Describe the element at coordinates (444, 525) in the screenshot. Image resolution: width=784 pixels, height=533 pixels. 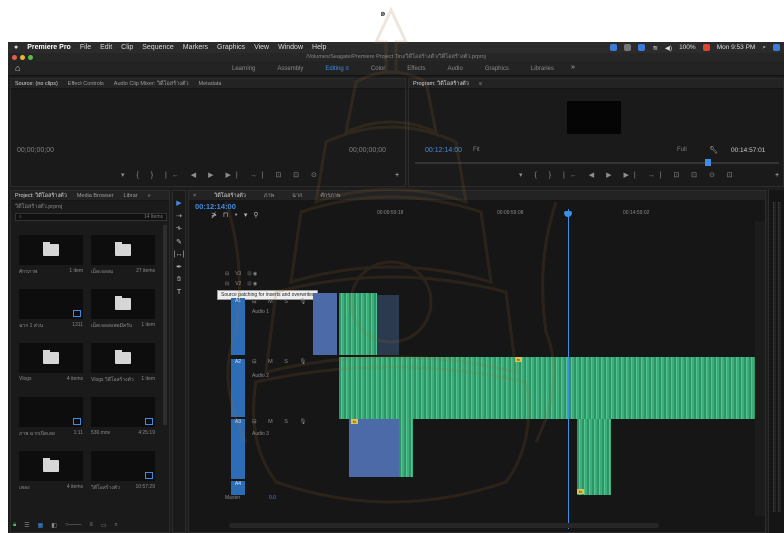
I see `timeline-horizontal-scrollbar` at that location.